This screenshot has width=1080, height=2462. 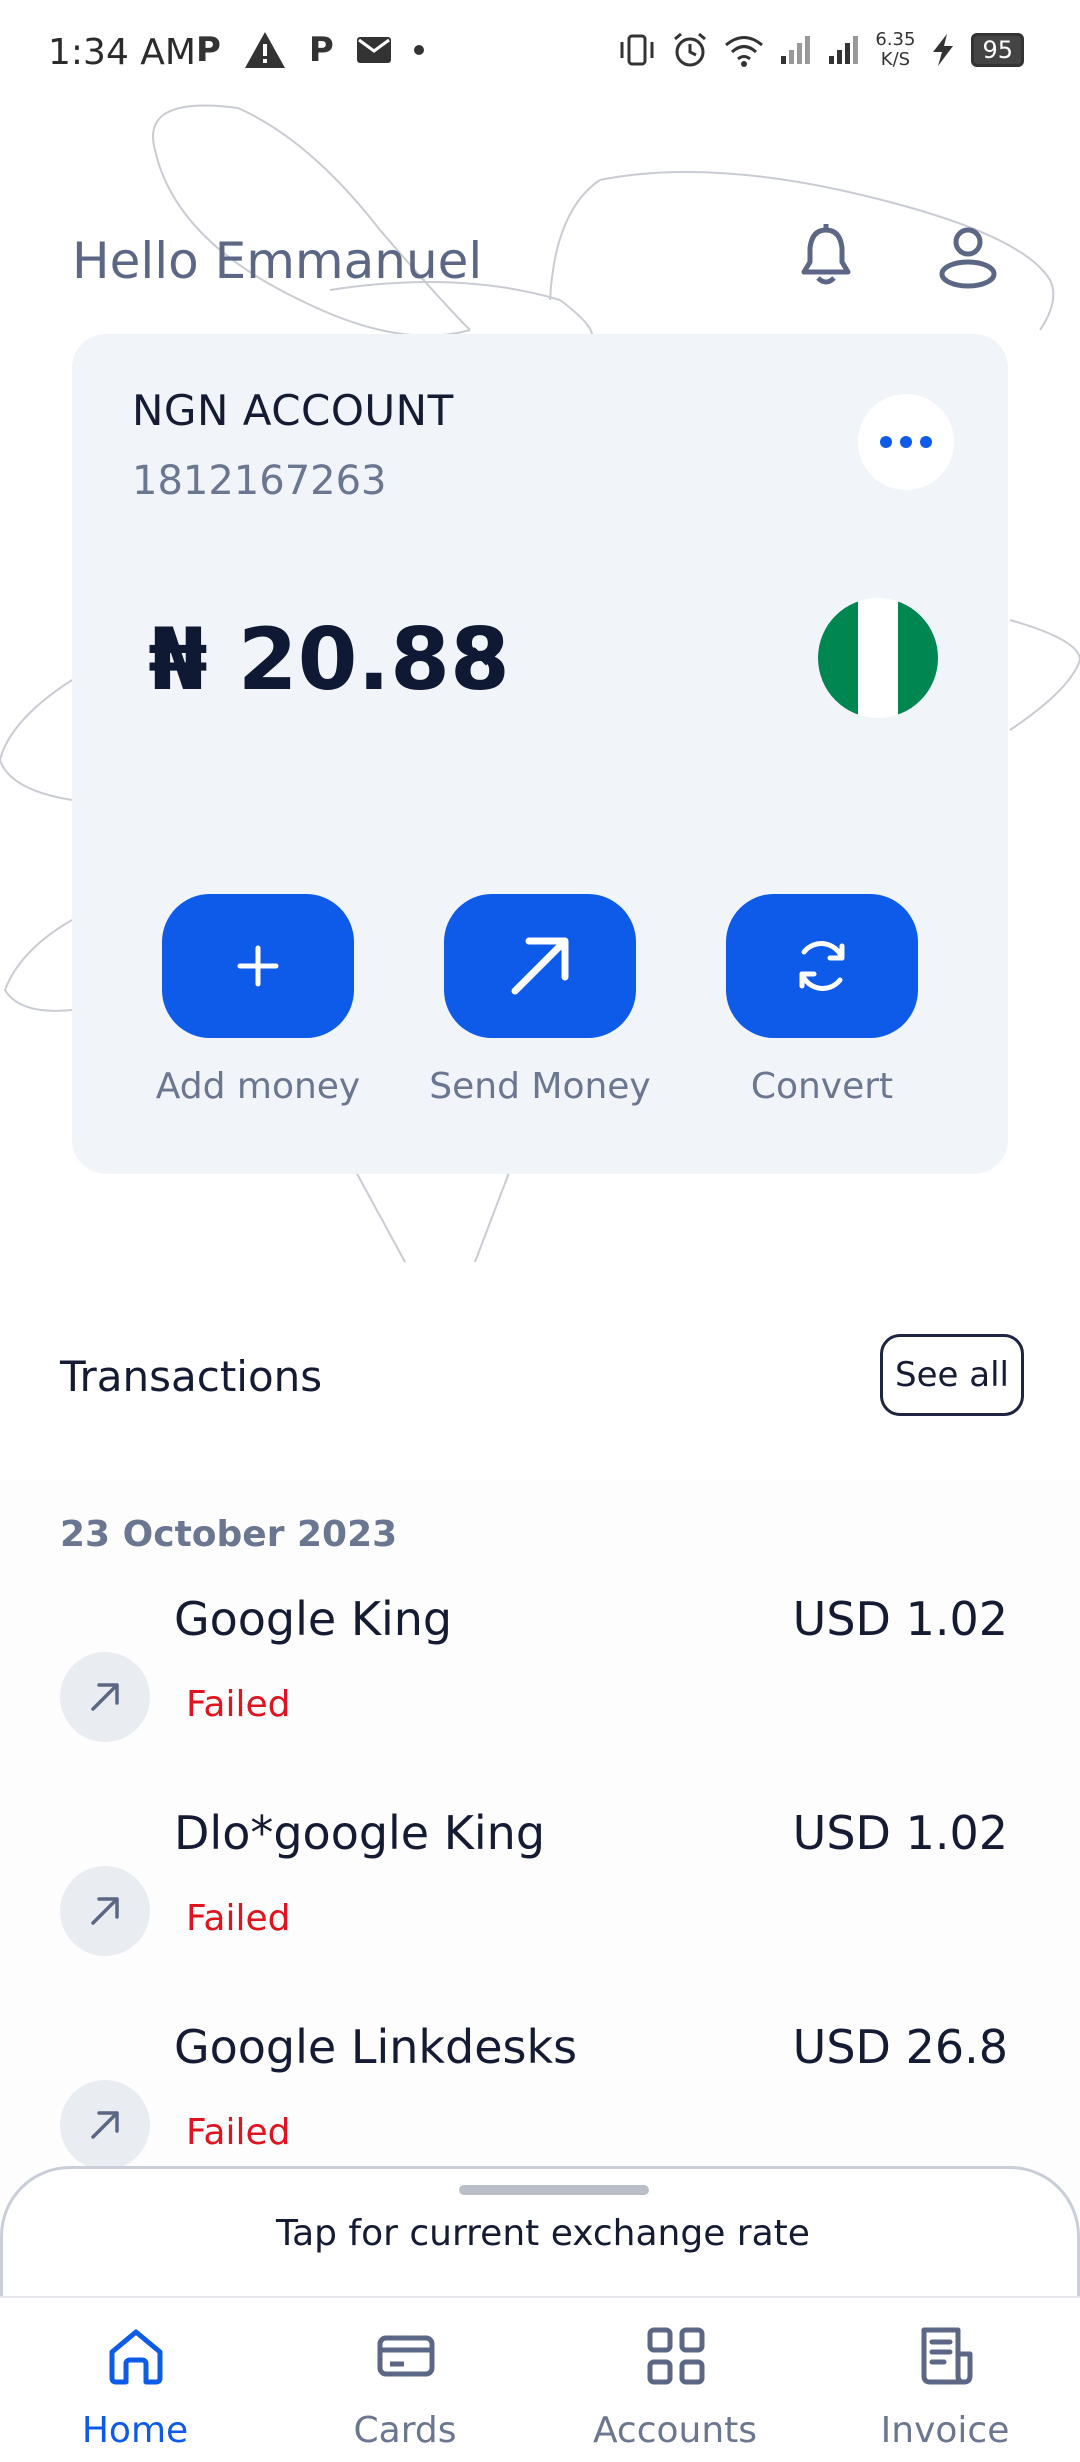 What do you see at coordinates (264, 50) in the screenshot?
I see `warning-icon` at bounding box center [264, 50].